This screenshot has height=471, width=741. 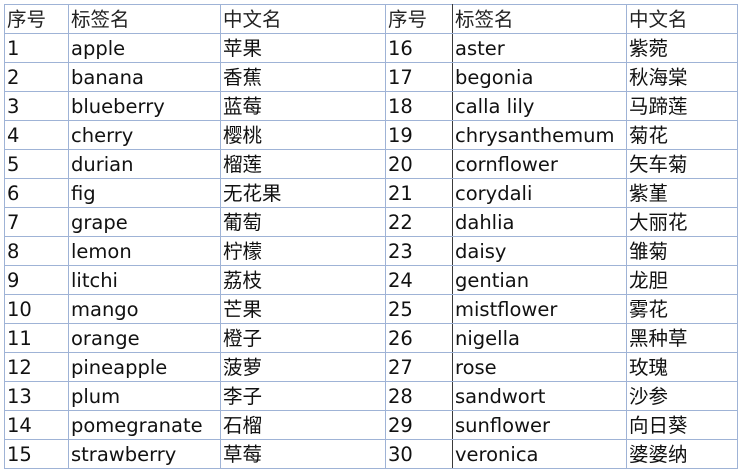 What do you see at coordinates (682, 135) in the screenshot?
I see `cell-chinese-name: 菊花` at bounding box center [682, 135].